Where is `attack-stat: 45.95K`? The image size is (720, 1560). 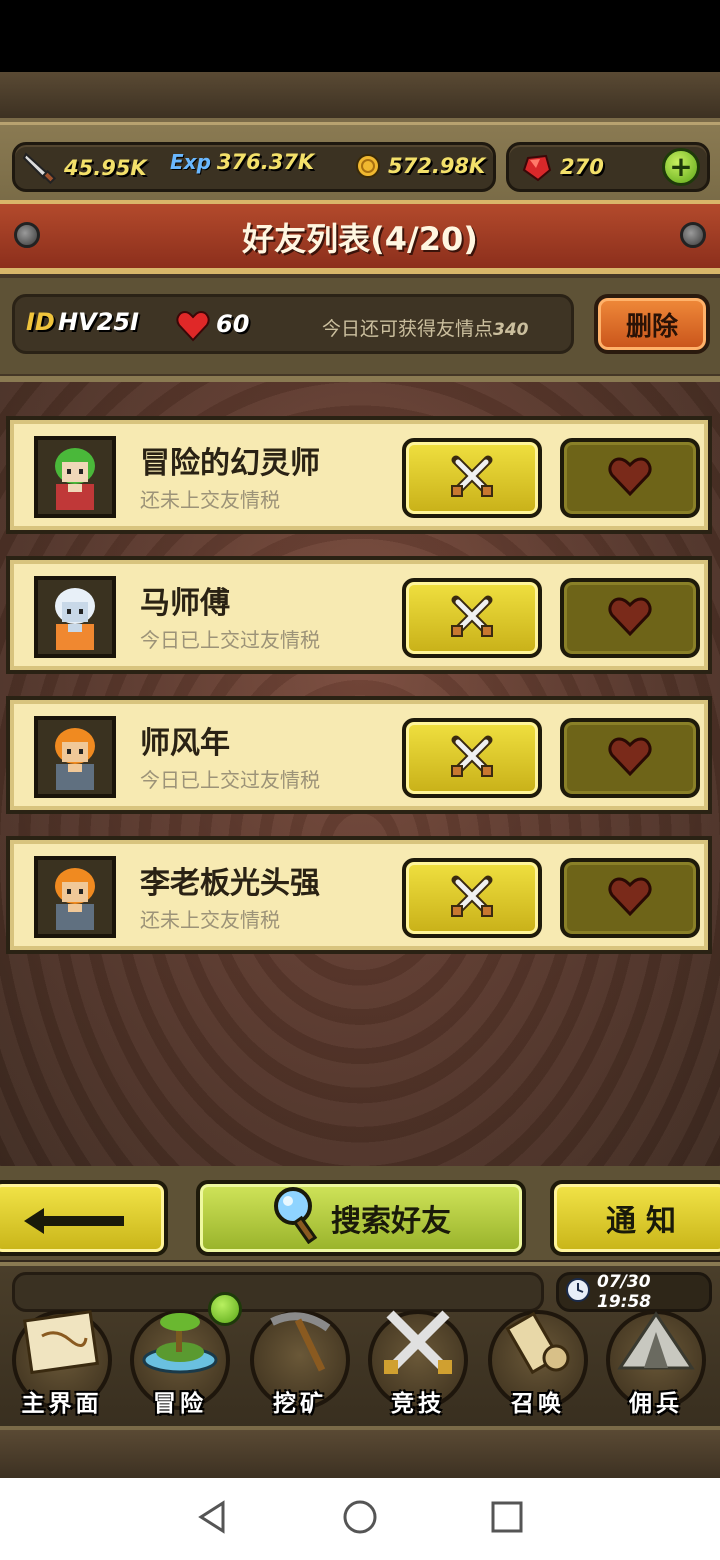 attack-stat: 45.95K is located at coordinates (84, 168).